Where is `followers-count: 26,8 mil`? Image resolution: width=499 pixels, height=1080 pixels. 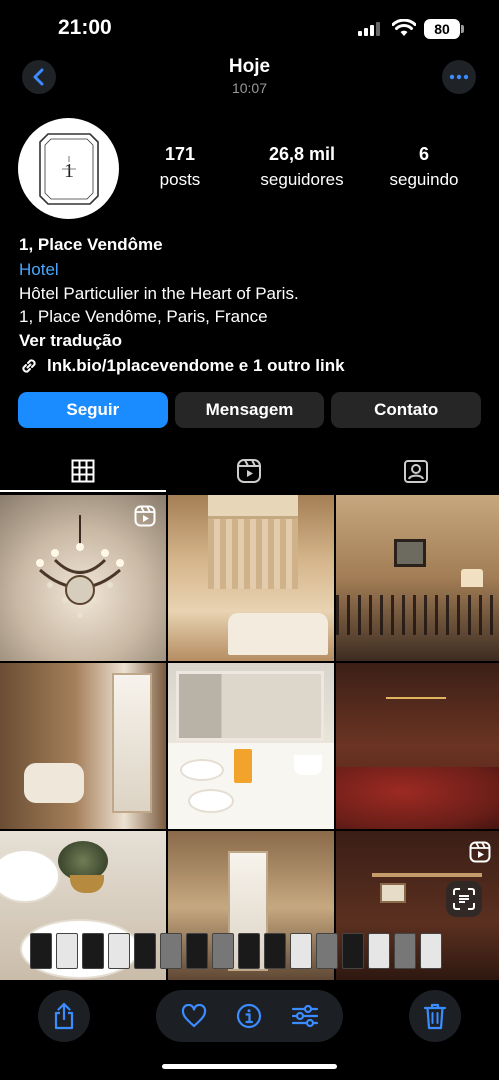
followers-count: 26,8 mil is located at coordinates (302, 154).